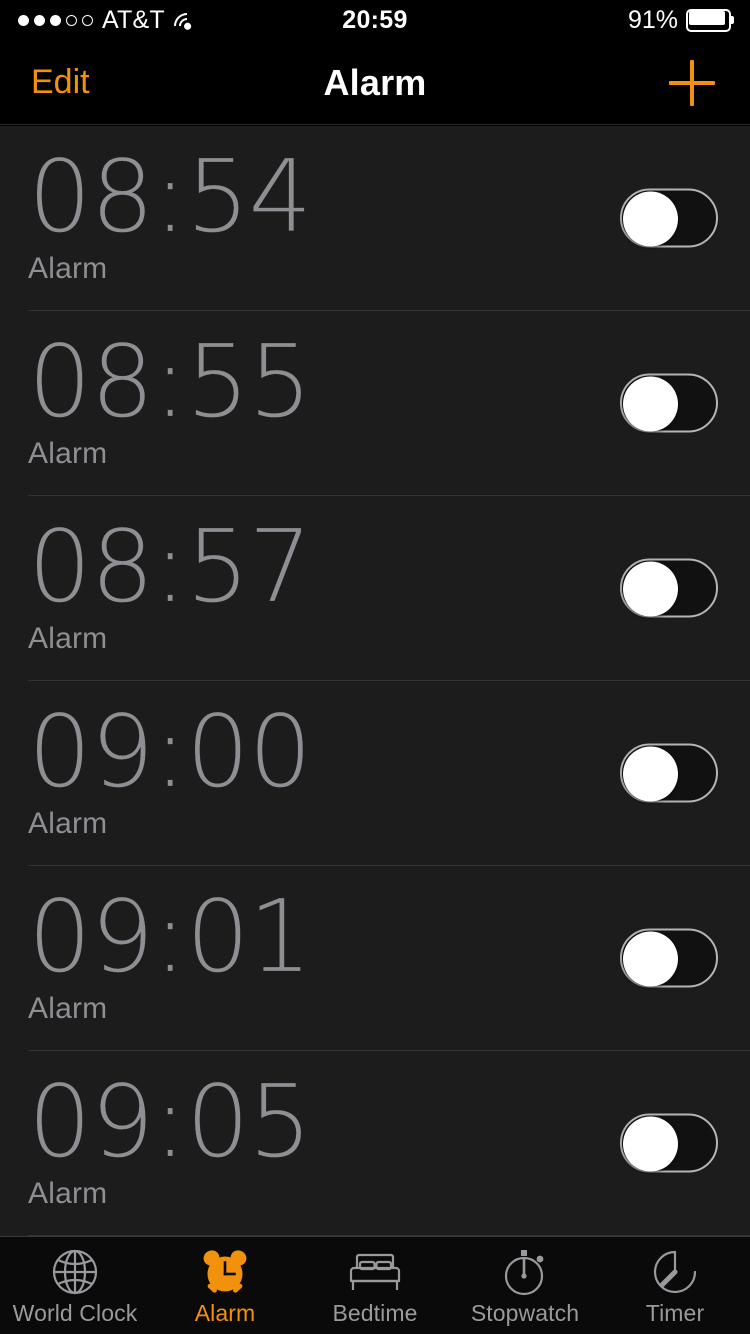  What do you see at coordinates (75, 1313) in the screenshot?
I see `tab-label-world-clock: World Clock` at bounding box center [75, 1313].